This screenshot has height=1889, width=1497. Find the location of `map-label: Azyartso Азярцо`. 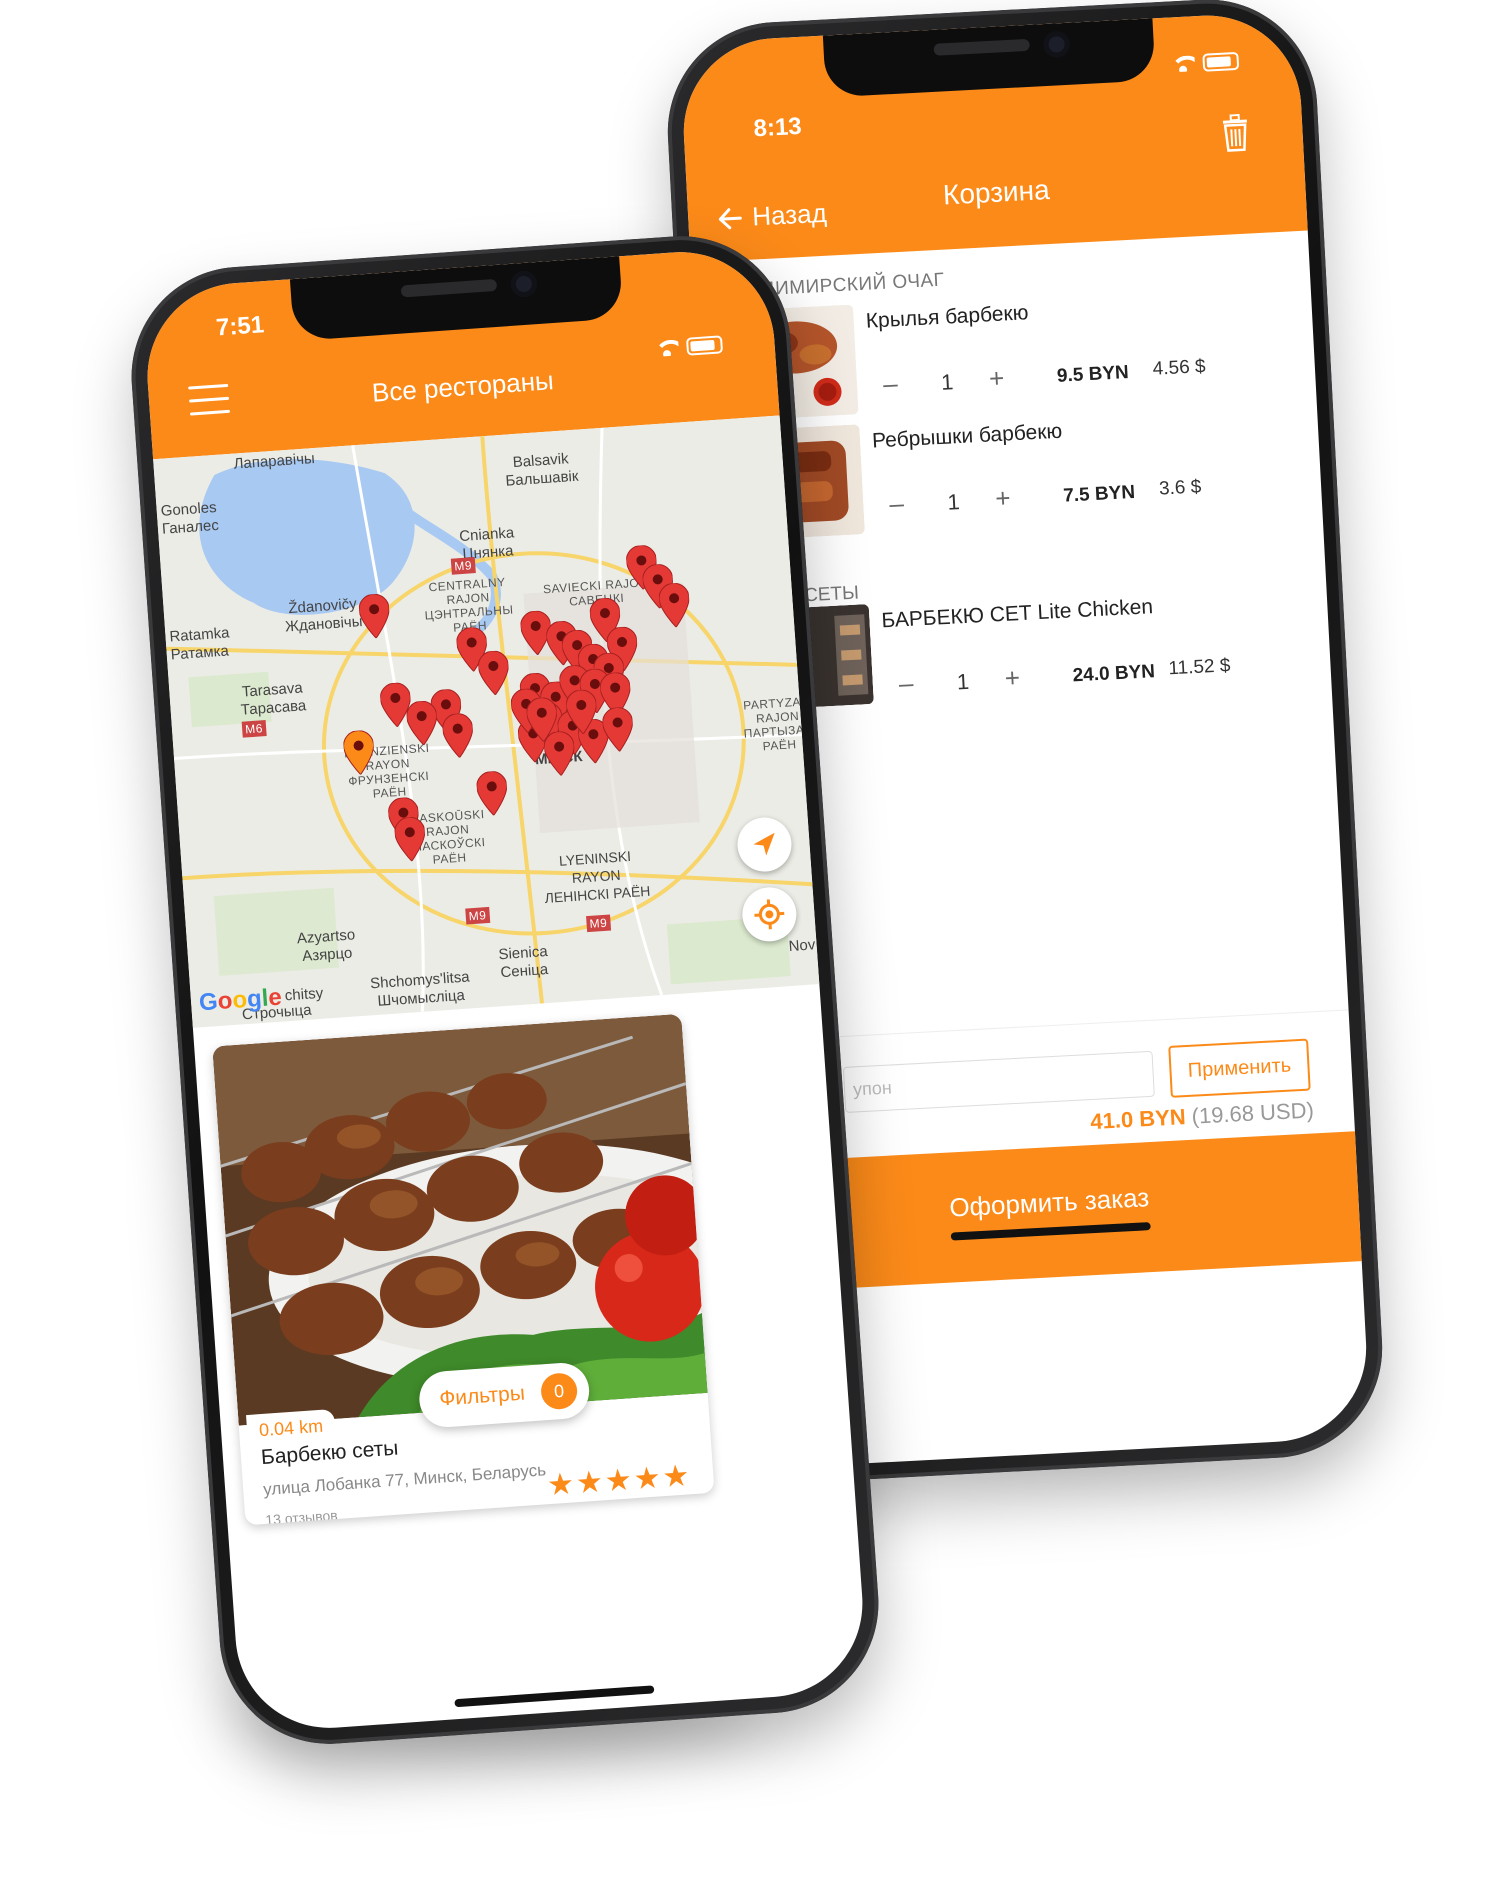

map-label: Azyartso Азярцо is located at coordinates (326, 946).